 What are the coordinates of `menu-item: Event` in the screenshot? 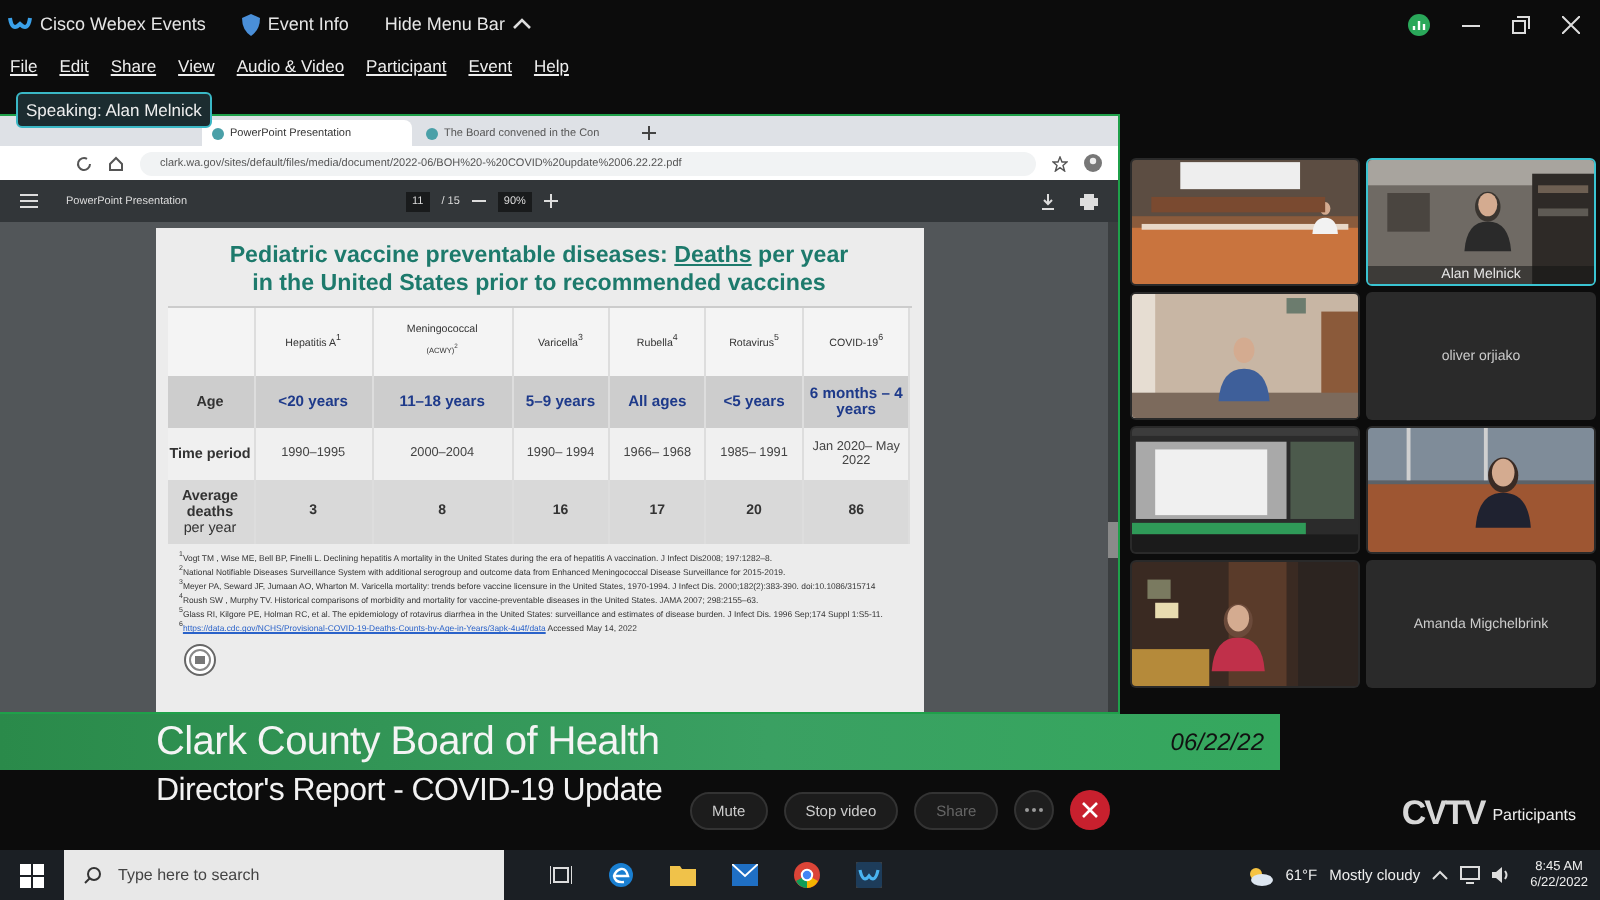 It's located at (490, 66).